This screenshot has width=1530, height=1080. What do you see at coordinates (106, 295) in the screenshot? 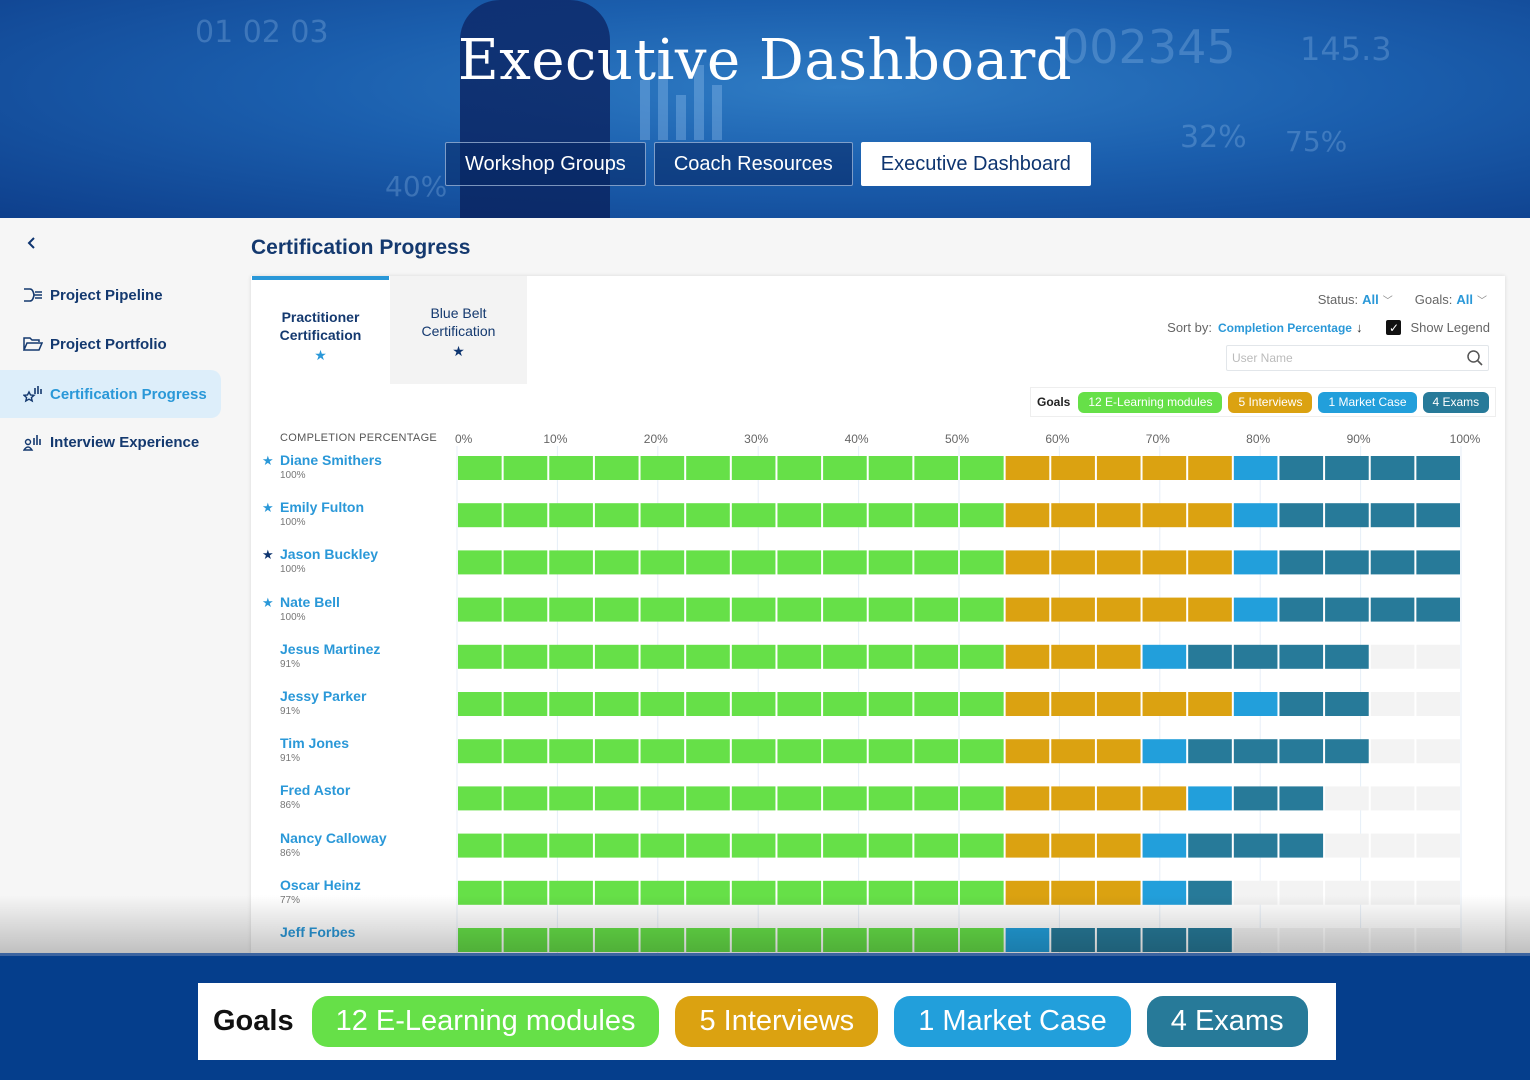
I see `sidebar-item-label: Project Pipeline` at bounding box center [106, 295].